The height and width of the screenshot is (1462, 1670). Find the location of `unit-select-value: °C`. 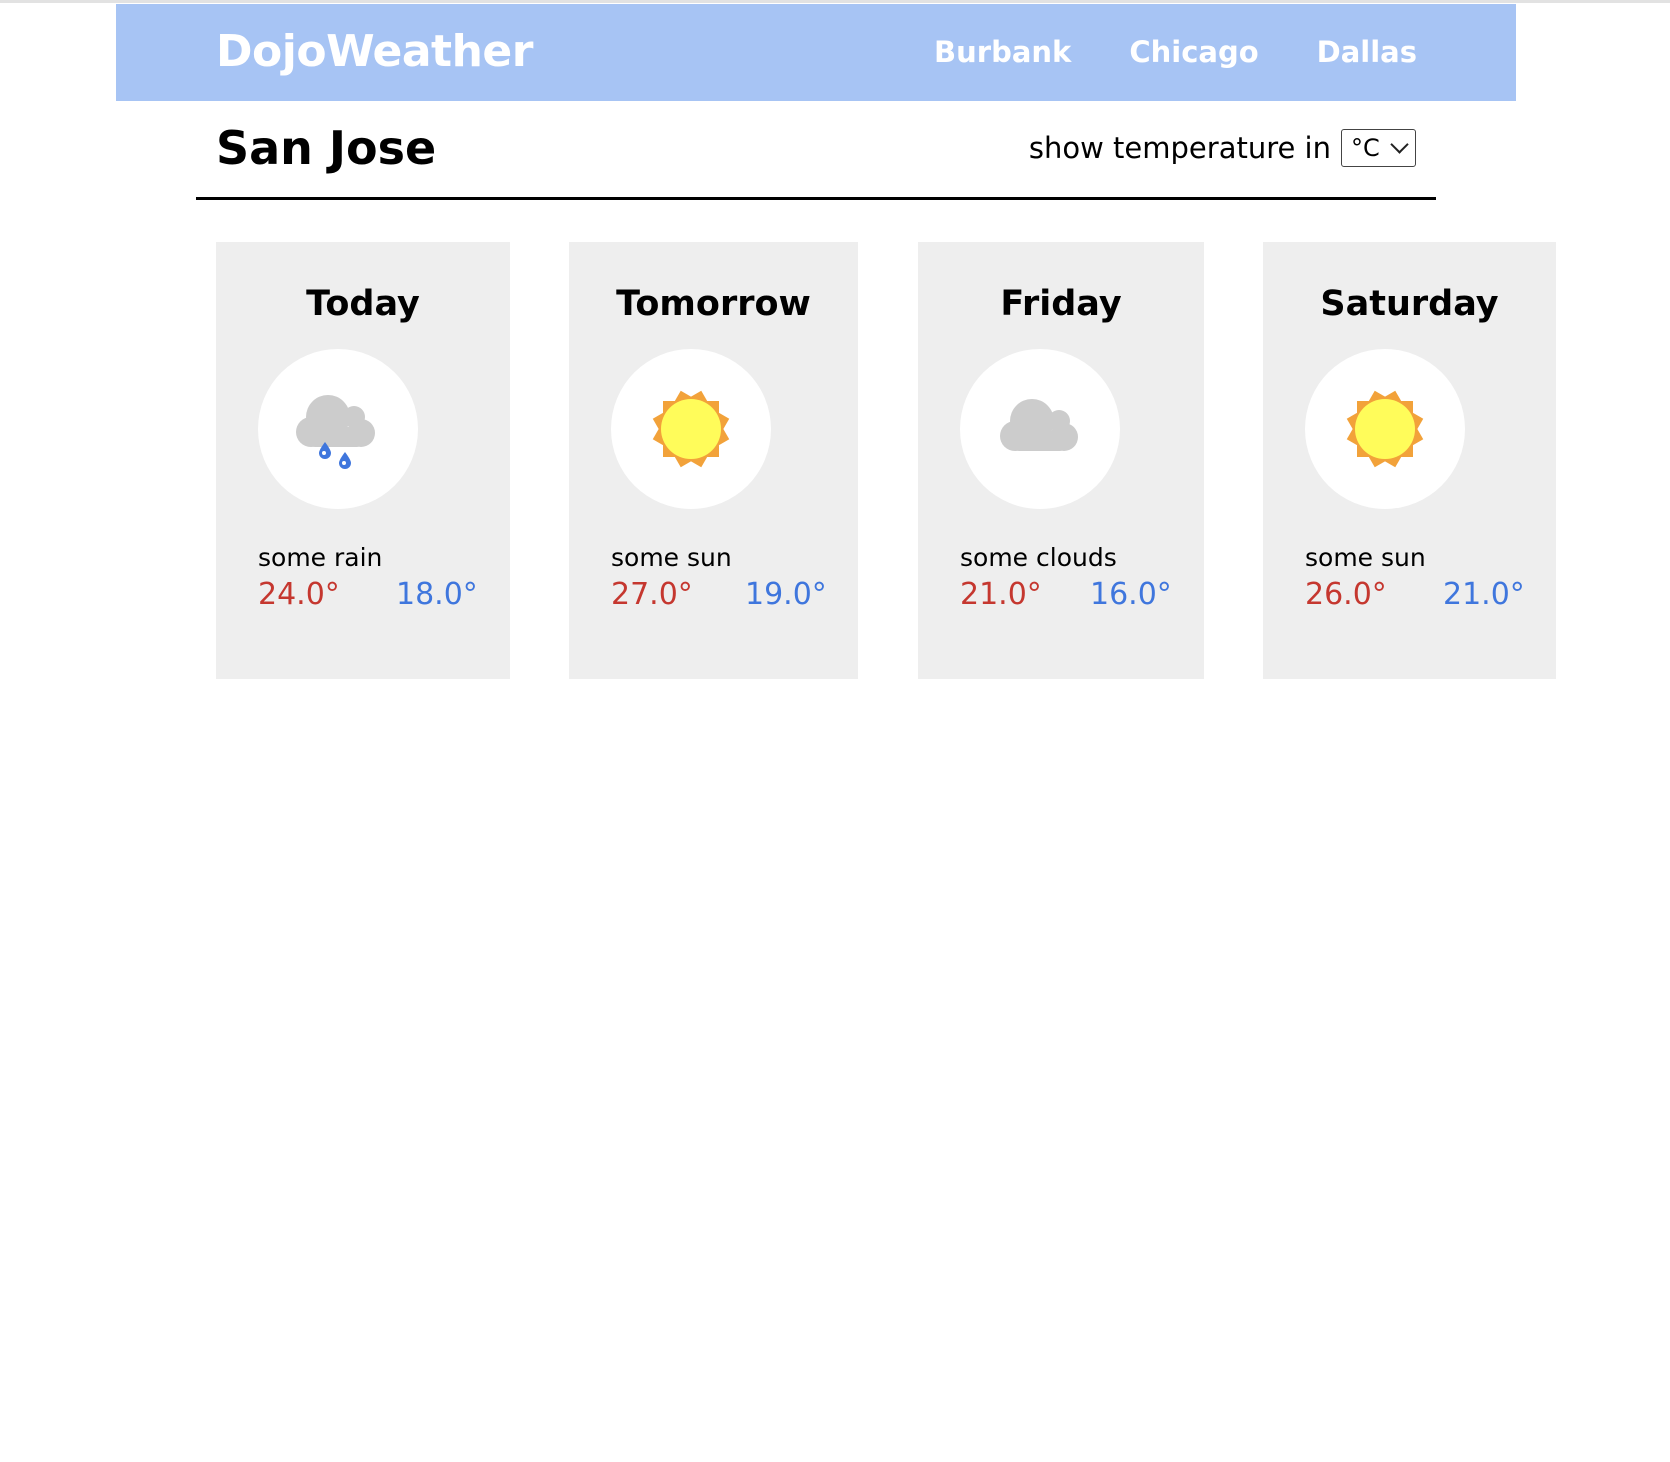

unit-select-value: °C is located at coordinates (1365, 148).